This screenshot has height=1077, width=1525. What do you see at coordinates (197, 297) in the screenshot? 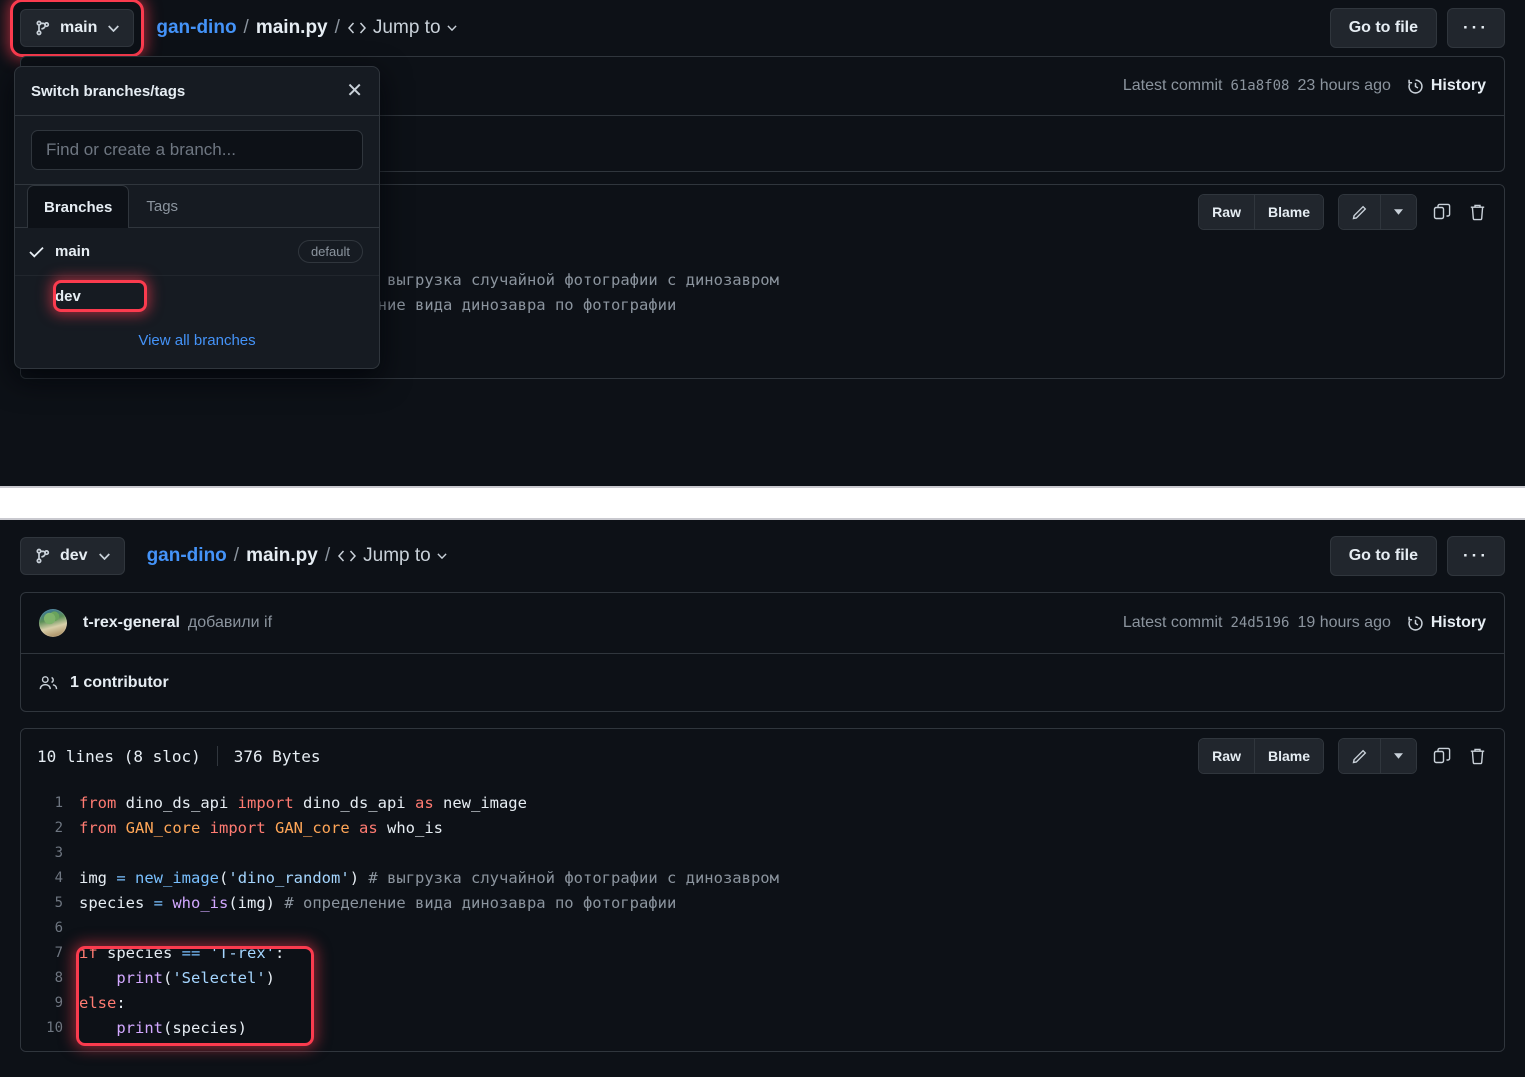
I see `branch-item-dev: dev` at bounding box center [197, 297].